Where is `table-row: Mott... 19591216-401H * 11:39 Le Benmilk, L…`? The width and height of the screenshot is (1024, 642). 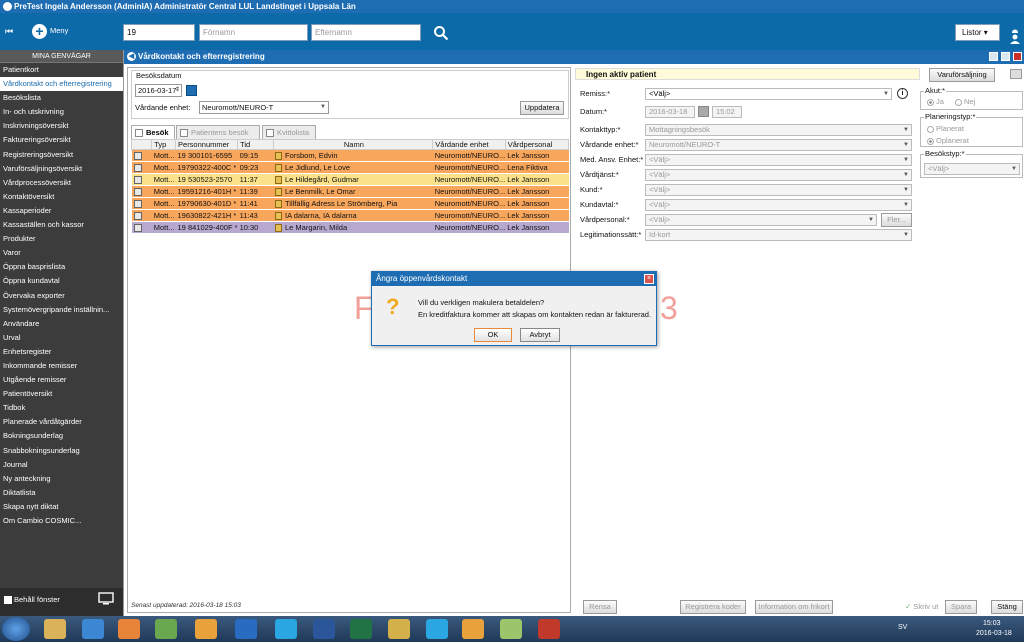 table-row: Mott... 19591216-401H * 11:39 Le Benmilk, L… is located at coordinates (350, 191).